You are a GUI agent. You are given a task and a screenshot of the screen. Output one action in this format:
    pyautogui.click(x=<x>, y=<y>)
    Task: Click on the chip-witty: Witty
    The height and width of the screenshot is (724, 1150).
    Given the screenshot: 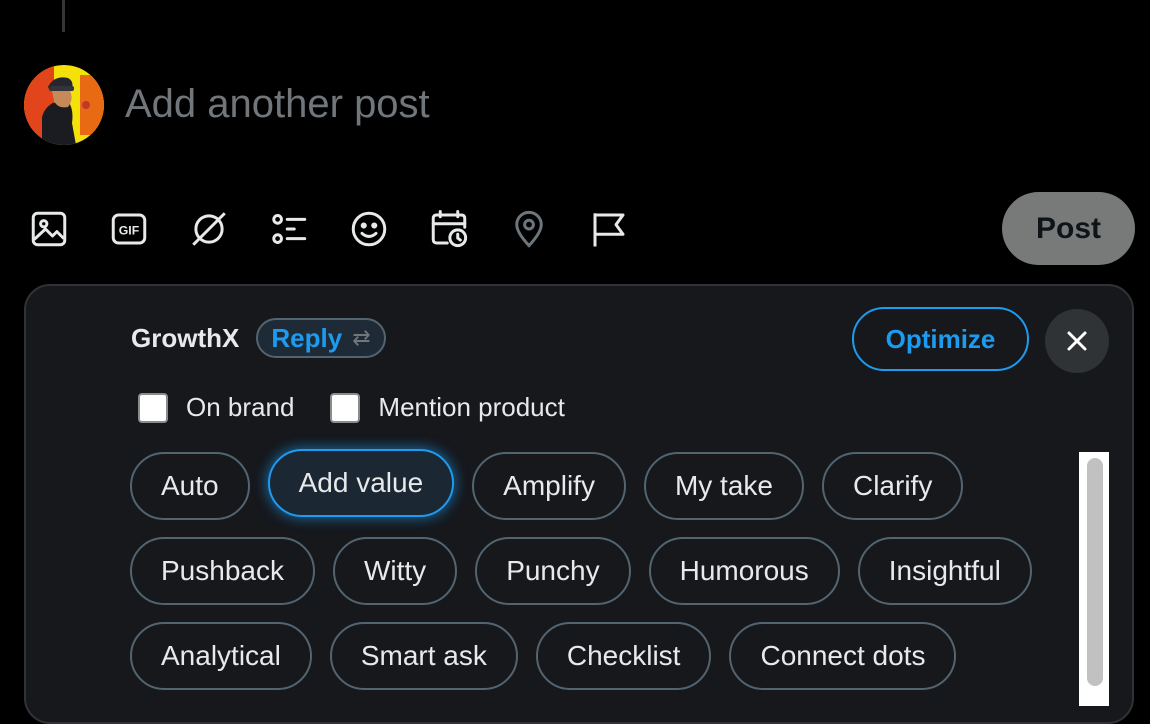 What is the action you would take?
    pyautogui.click(x=395, y=571)
    